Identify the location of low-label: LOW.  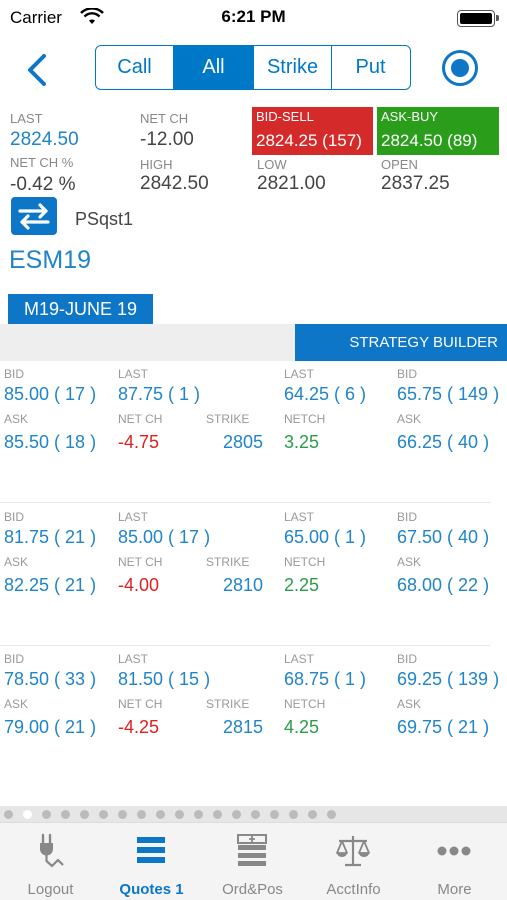
(272, 164).